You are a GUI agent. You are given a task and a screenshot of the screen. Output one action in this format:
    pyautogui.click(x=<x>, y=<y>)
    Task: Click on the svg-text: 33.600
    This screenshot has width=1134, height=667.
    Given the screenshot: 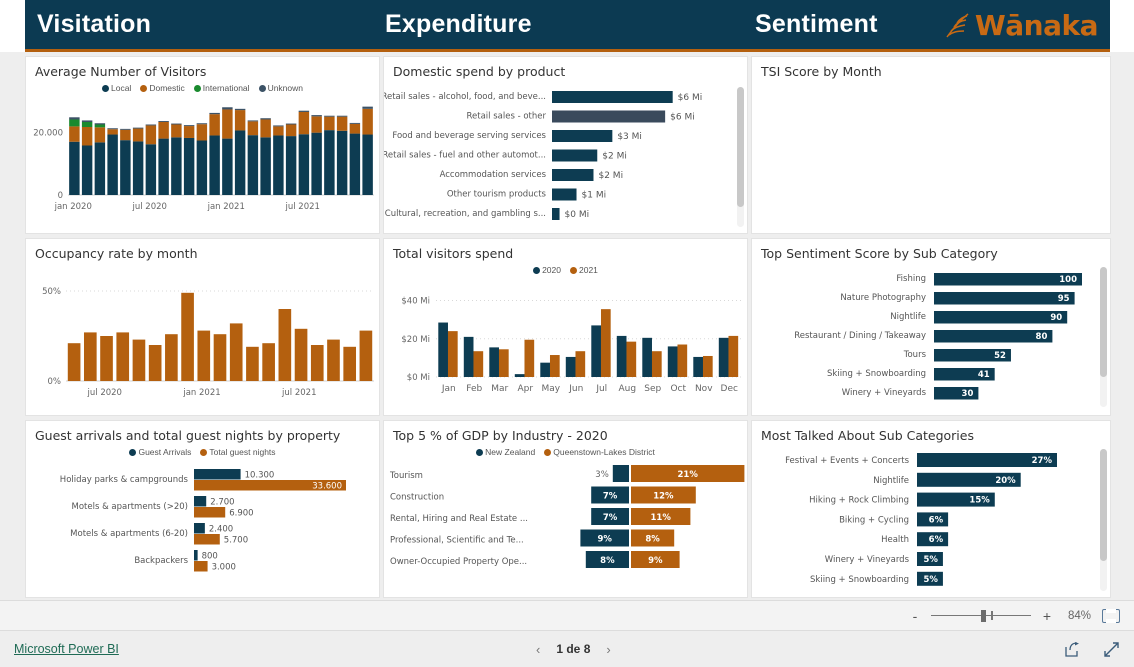 What is the action you would take?
    pyautogui.click(x=327, y=487)
    